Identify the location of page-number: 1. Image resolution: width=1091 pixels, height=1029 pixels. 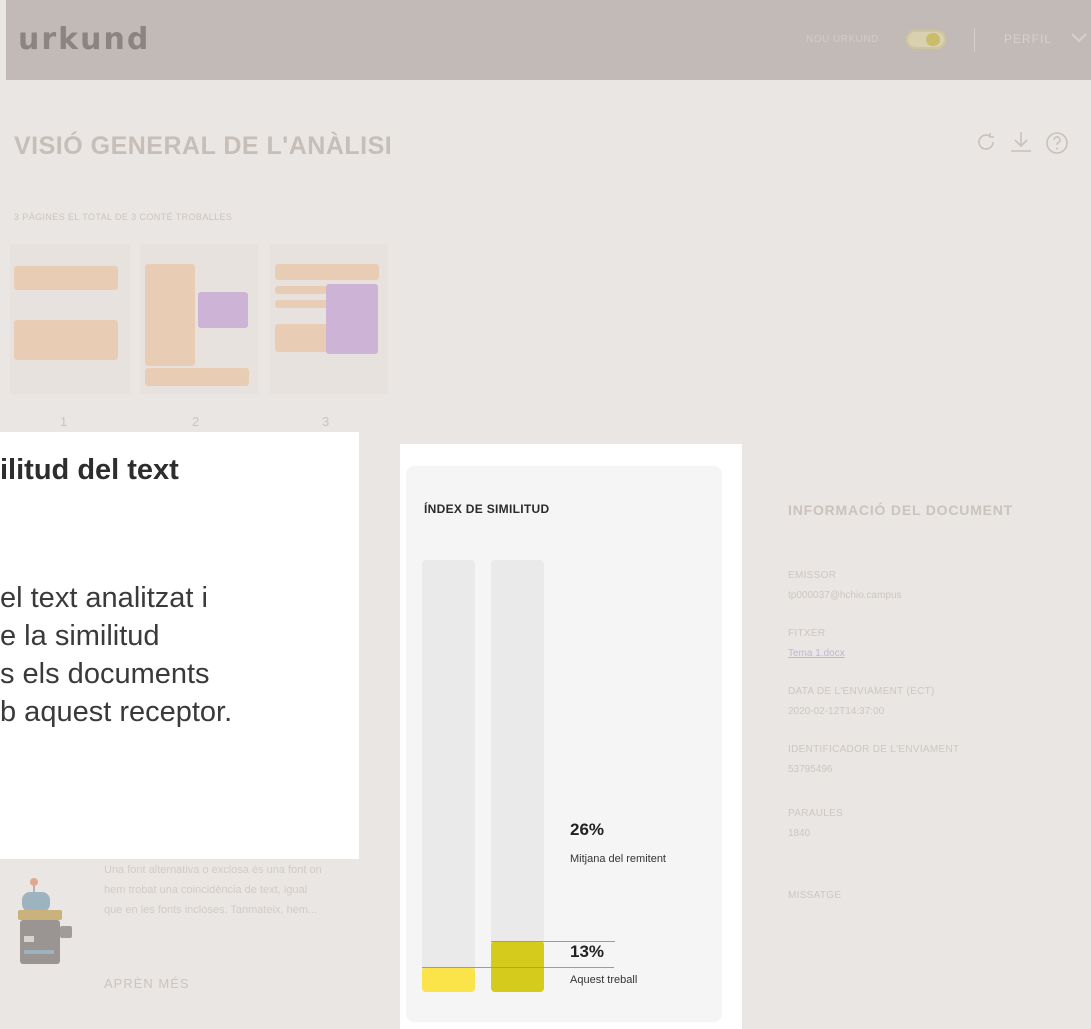
(64, 421).